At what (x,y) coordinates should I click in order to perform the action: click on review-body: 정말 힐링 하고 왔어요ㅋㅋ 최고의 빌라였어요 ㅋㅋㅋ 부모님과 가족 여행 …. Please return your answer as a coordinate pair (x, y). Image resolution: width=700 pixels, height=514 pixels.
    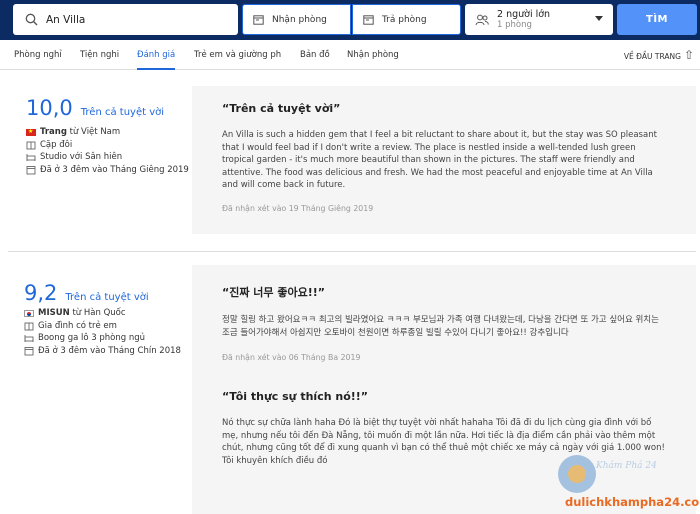
    Looking at the image, I should click on (440, 326).